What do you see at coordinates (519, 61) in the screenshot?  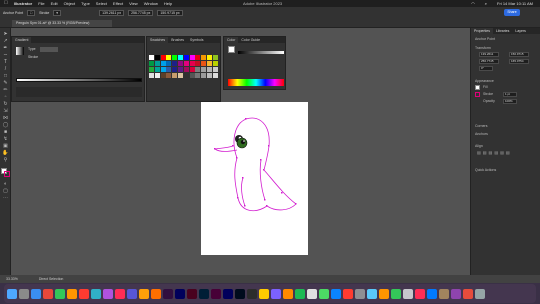 I see `h-field: 165.0754` at bounding box center [519, 61].